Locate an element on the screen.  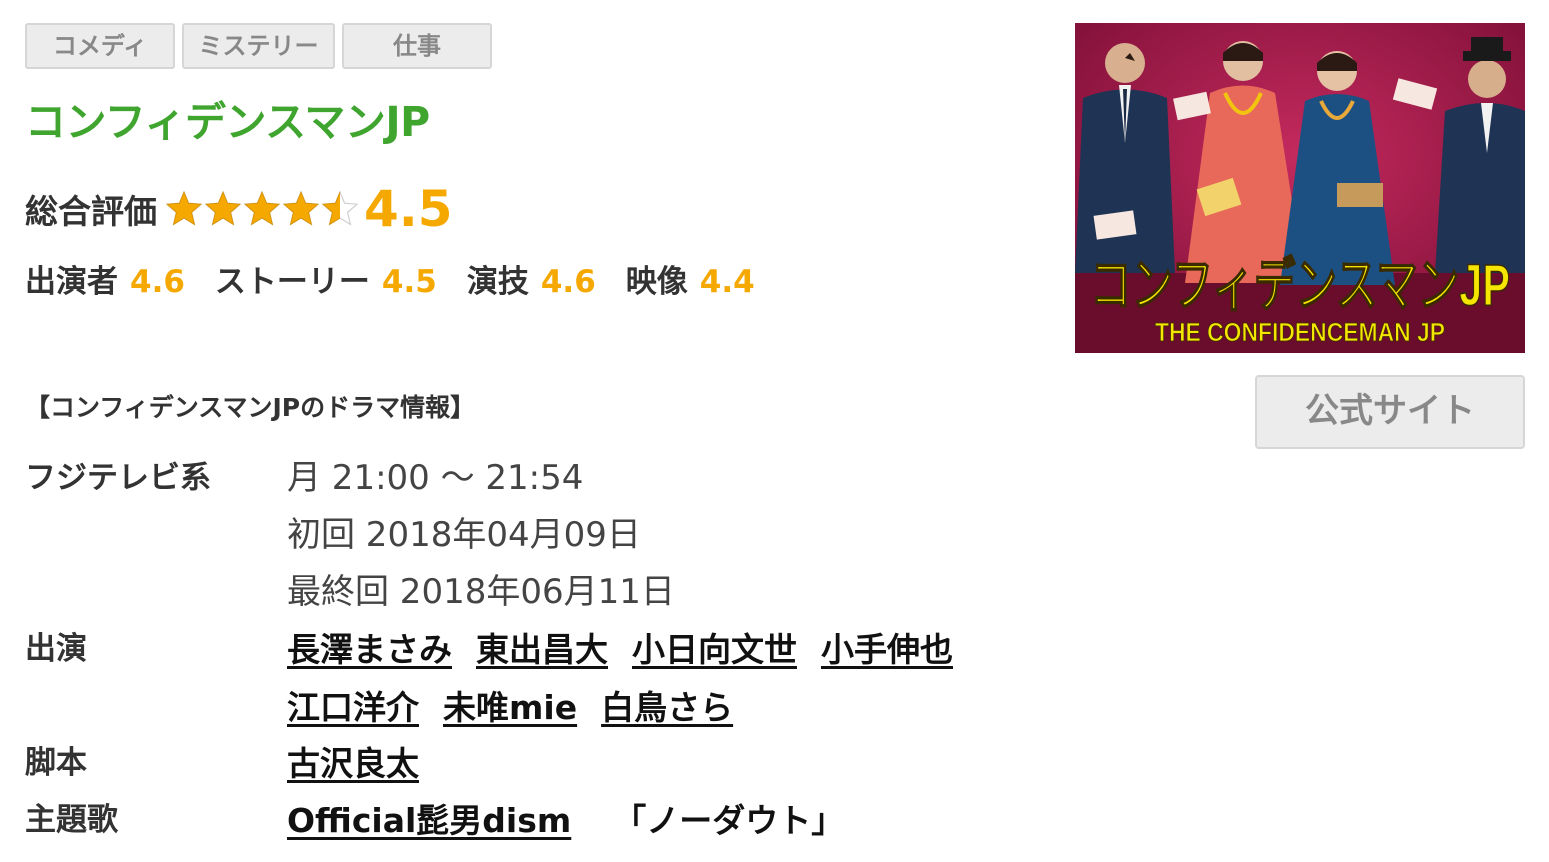
theme-song-title: 「ノーダウト」 is located at coordinates (729, 820).